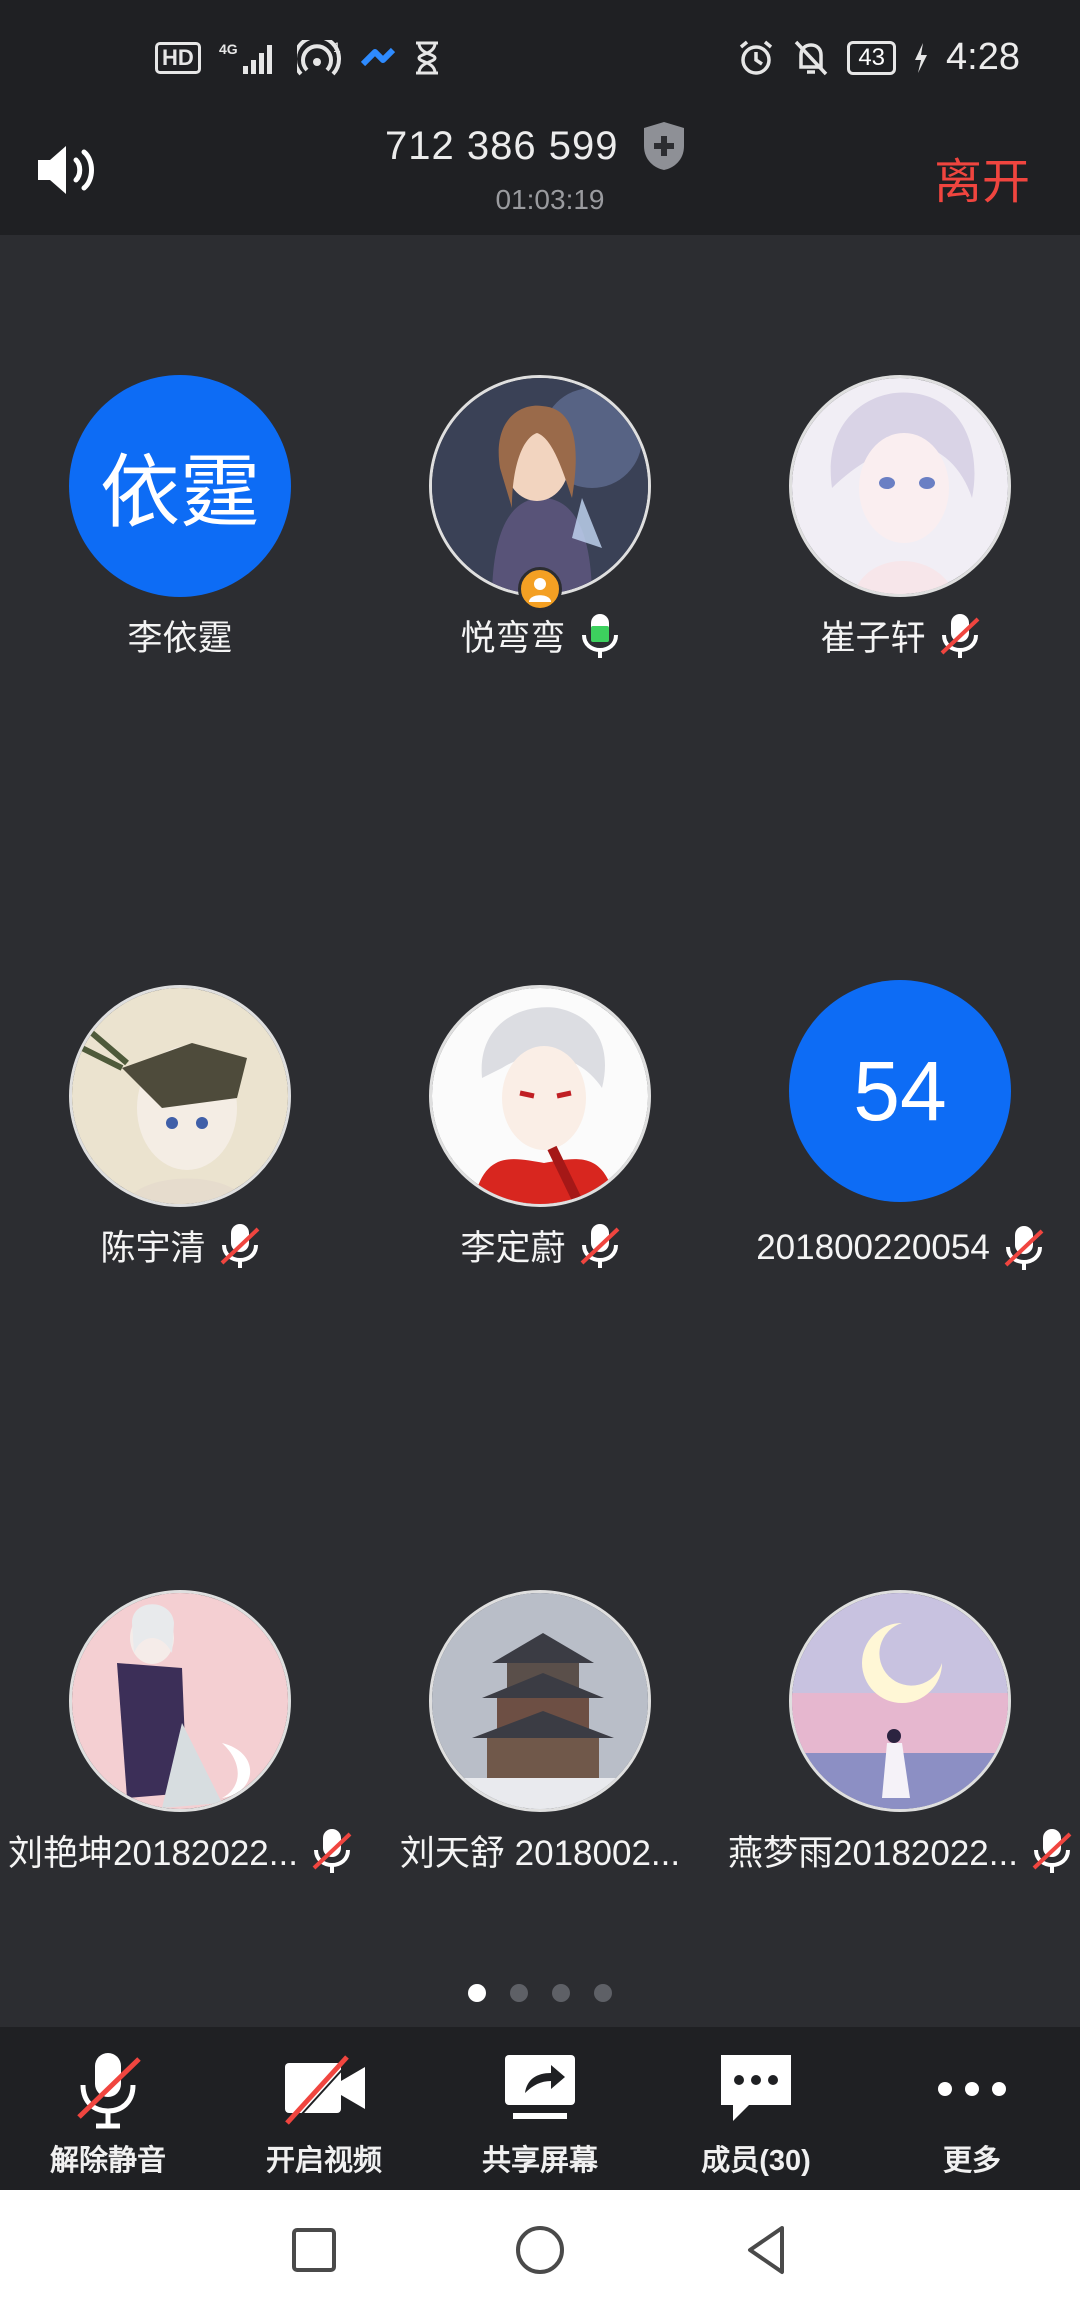 The width and height of the screenshot is (1080, 2310). Describe the element at coordinates (426, 58) in the screenshot. I see `hourglass-icon` at that location.